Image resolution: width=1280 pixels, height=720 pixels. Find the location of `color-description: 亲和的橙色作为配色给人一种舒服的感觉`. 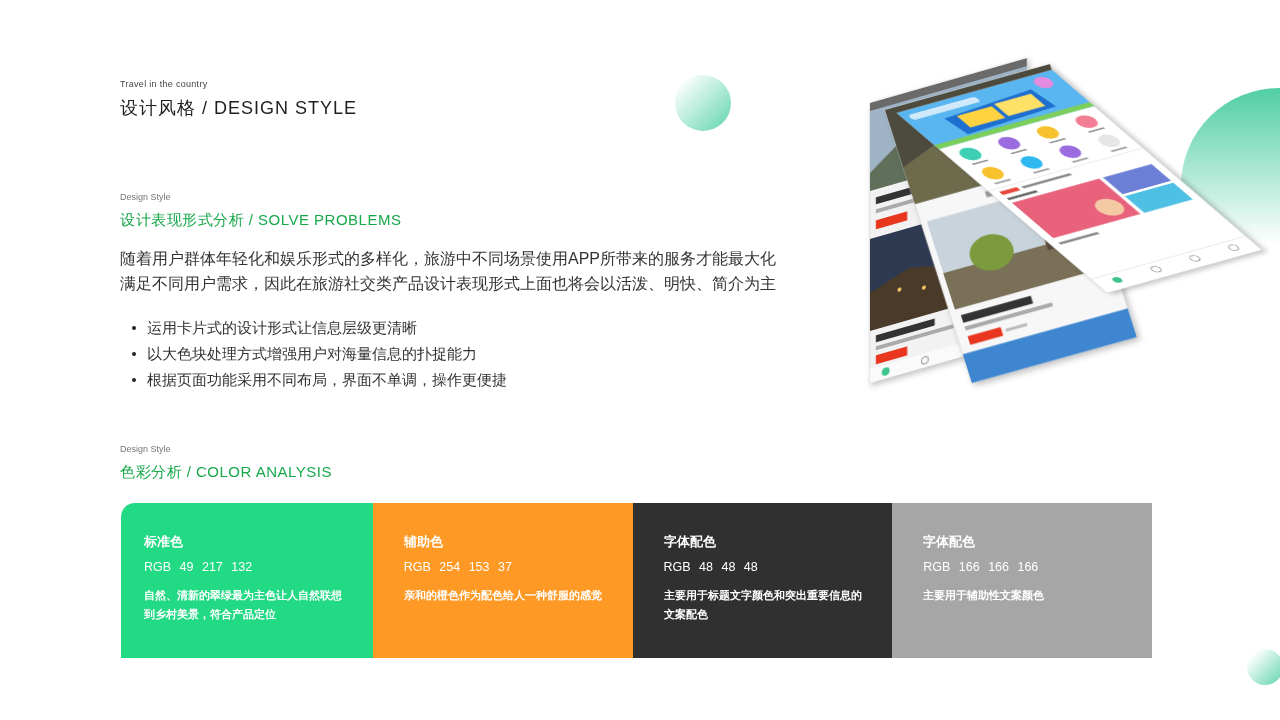

color-description: 亲和的橙色作为配色给人一种舒服的感觉 is located at coordinates (503, 595).